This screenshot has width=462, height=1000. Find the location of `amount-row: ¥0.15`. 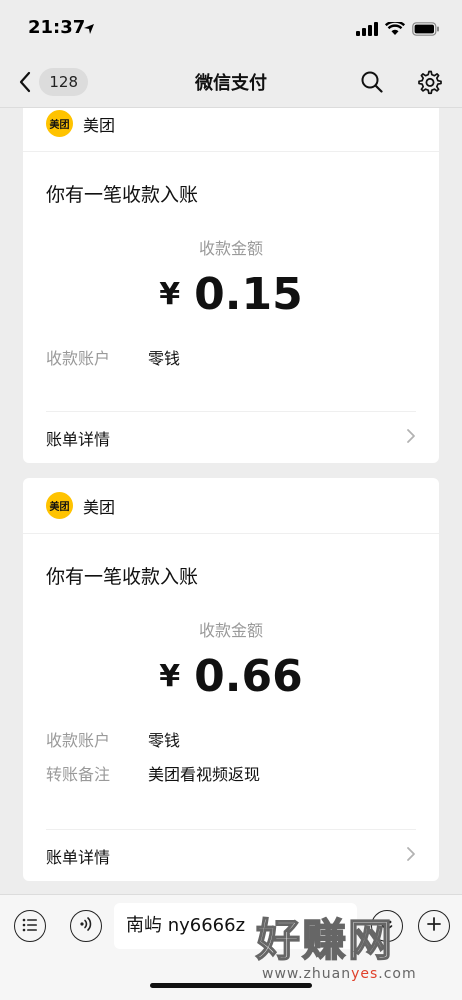

amount-row: ¥0.15 is located at coordinates (231, 297).